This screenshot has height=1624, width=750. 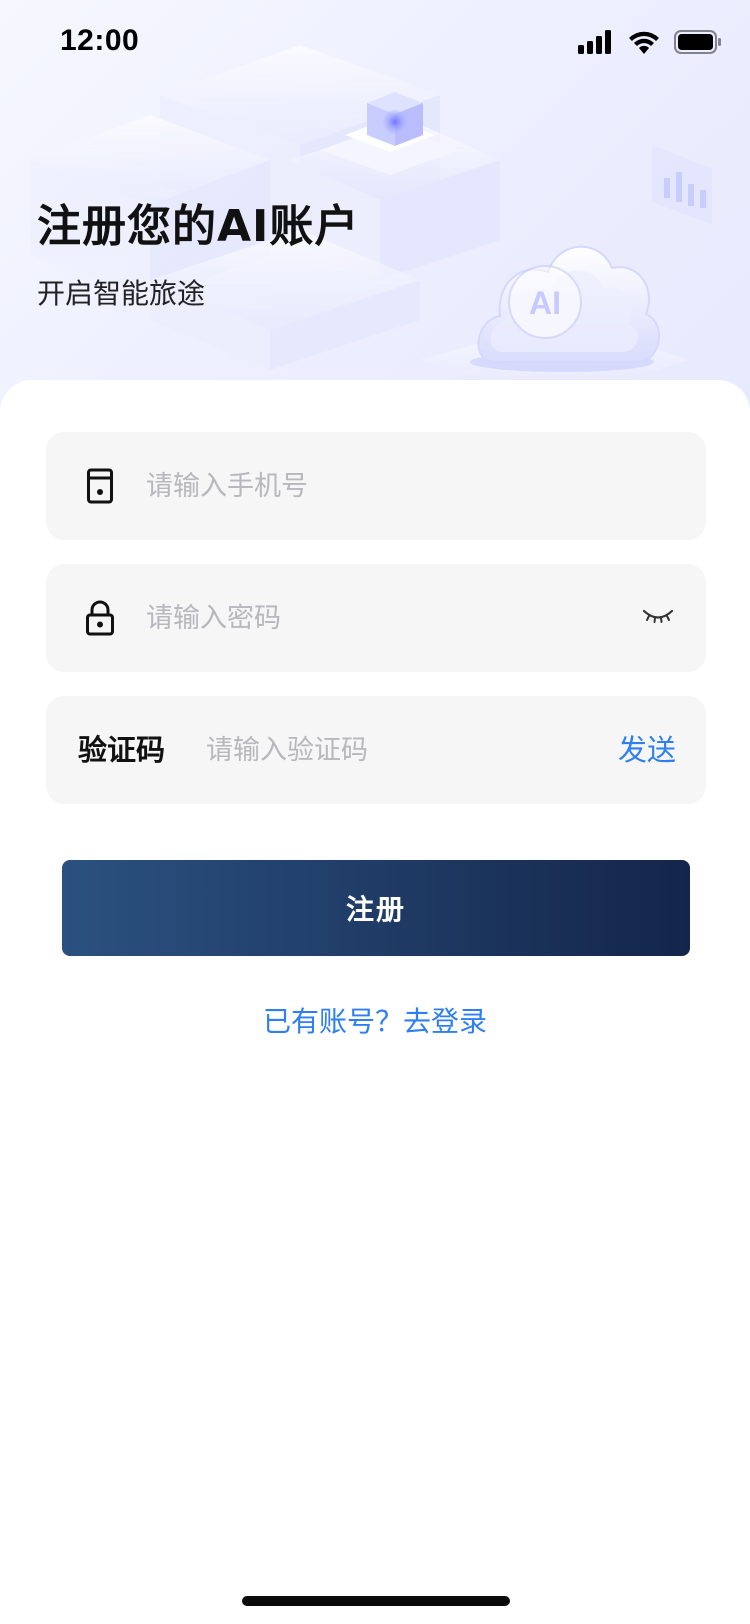 I want to click on phone-input, so click(x=406, y=486).